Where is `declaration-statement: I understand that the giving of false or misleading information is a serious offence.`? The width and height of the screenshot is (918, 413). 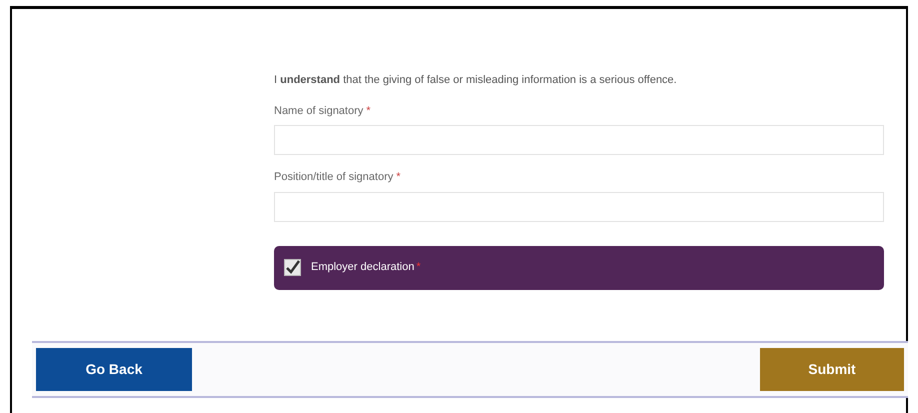 declaration-statement: I understand that the giving of false or misleading information is a serious offence. is located at coordinates (476, 80).